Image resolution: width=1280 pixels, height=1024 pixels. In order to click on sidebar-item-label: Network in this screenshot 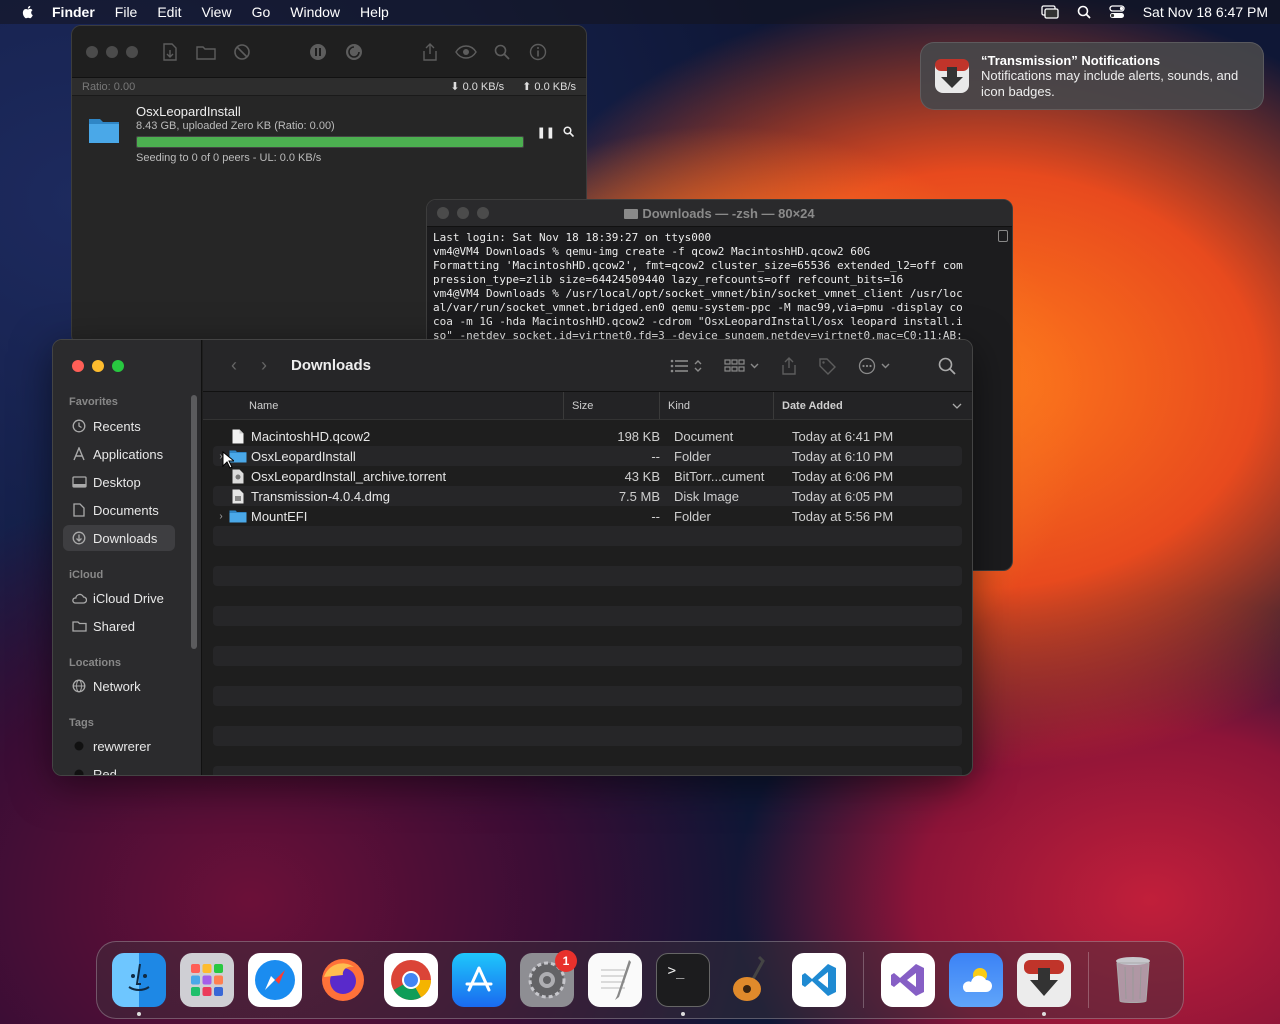, I will do `click(117, 686)`.